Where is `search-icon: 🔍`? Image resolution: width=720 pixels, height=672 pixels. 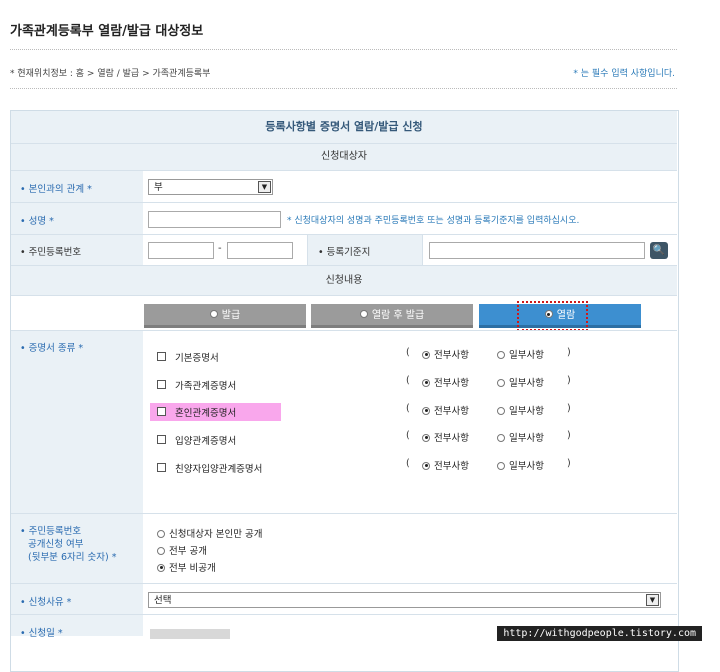
search-icon: 🔍 is located at coordinates (659, 250).